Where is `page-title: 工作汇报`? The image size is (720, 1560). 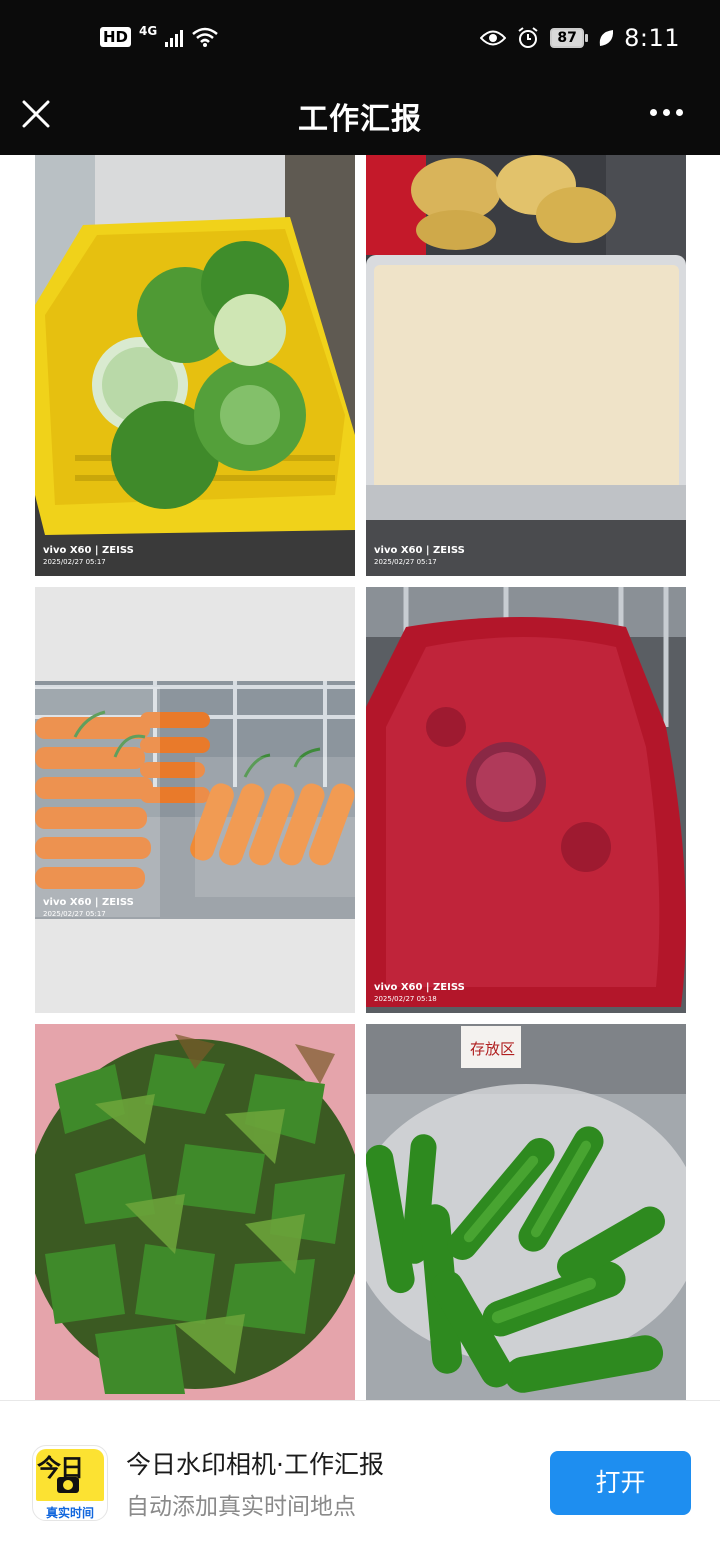
page-title: 工作汇报 is located at coordinates (360, 119).